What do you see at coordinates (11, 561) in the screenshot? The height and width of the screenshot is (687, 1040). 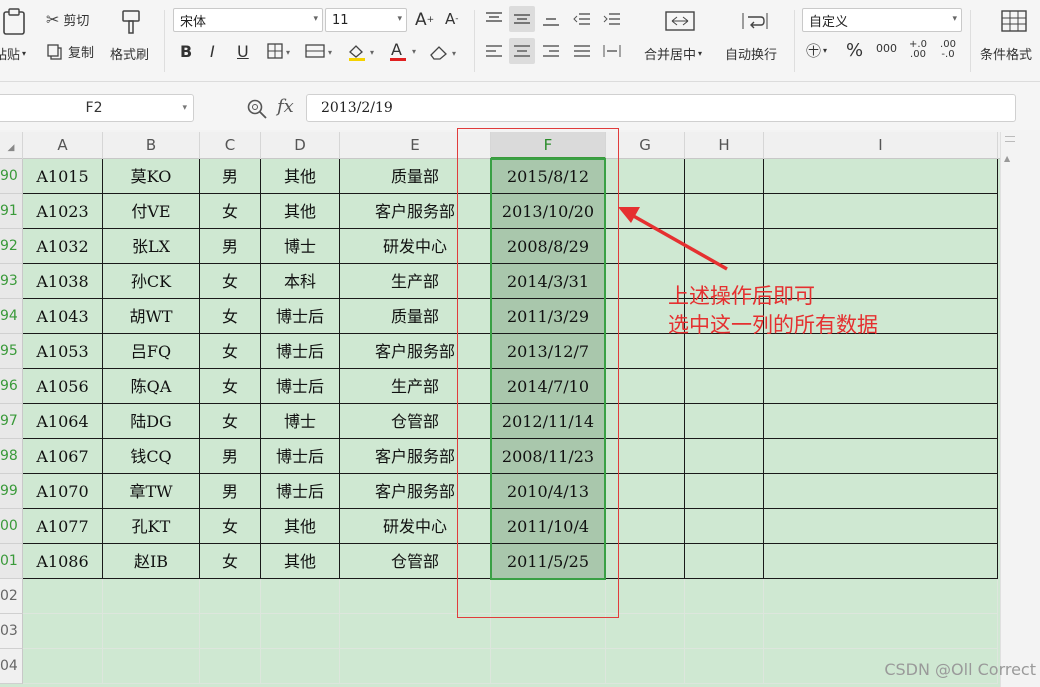 I see `row-header: 01` at bounding box center [11, 561].